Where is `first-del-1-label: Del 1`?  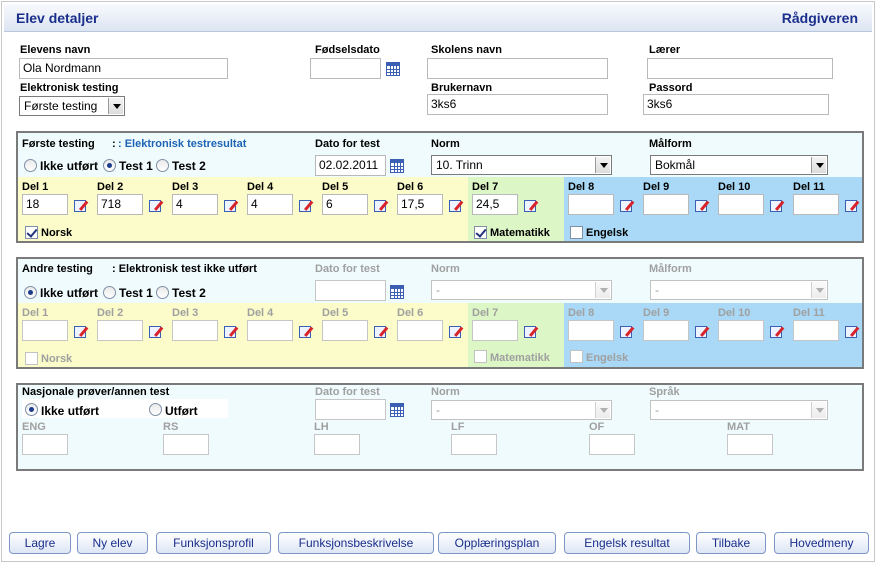
first-del-1-label: Del 1 is located at coordinates (35, 187).